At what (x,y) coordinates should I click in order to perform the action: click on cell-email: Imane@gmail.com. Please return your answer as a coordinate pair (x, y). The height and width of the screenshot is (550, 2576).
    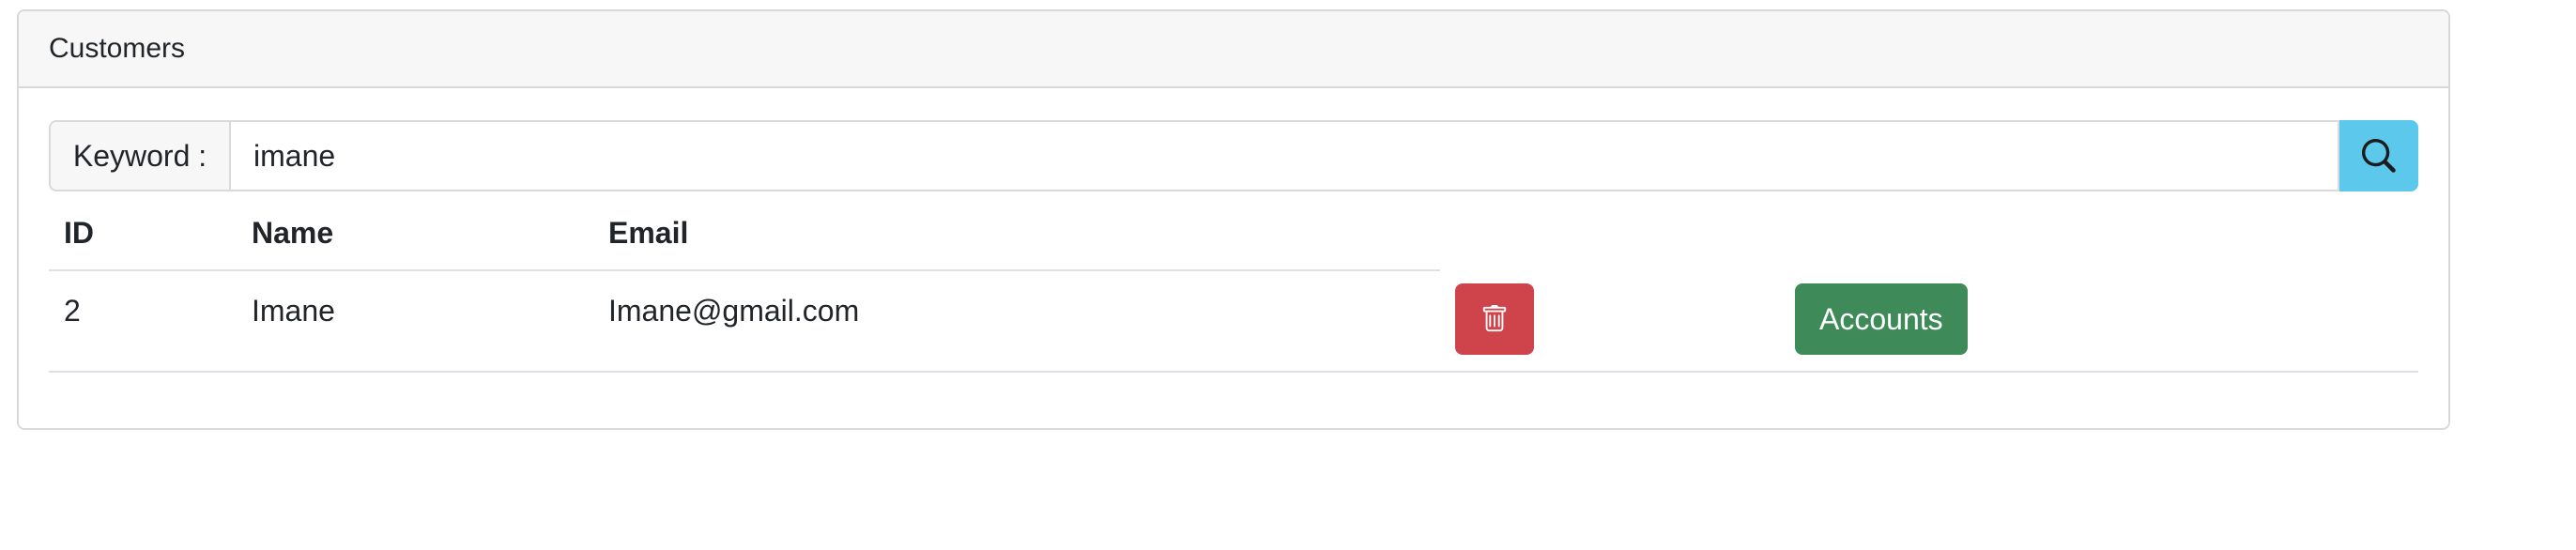
    Looking at the image, I should click on (1017, 321).